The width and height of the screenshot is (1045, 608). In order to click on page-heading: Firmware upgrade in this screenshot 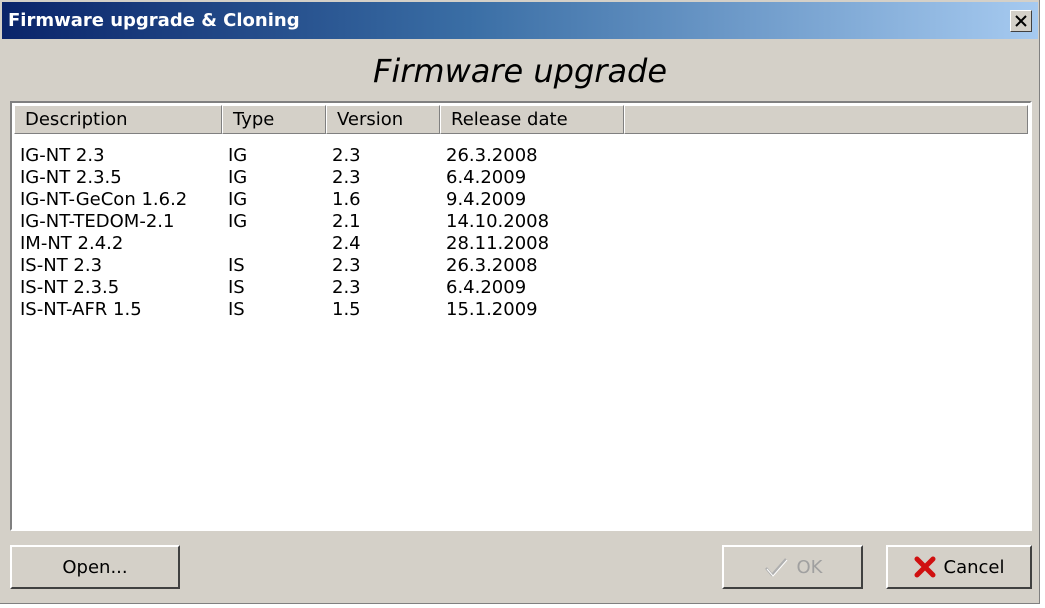, I will do `click(520, 71)`.